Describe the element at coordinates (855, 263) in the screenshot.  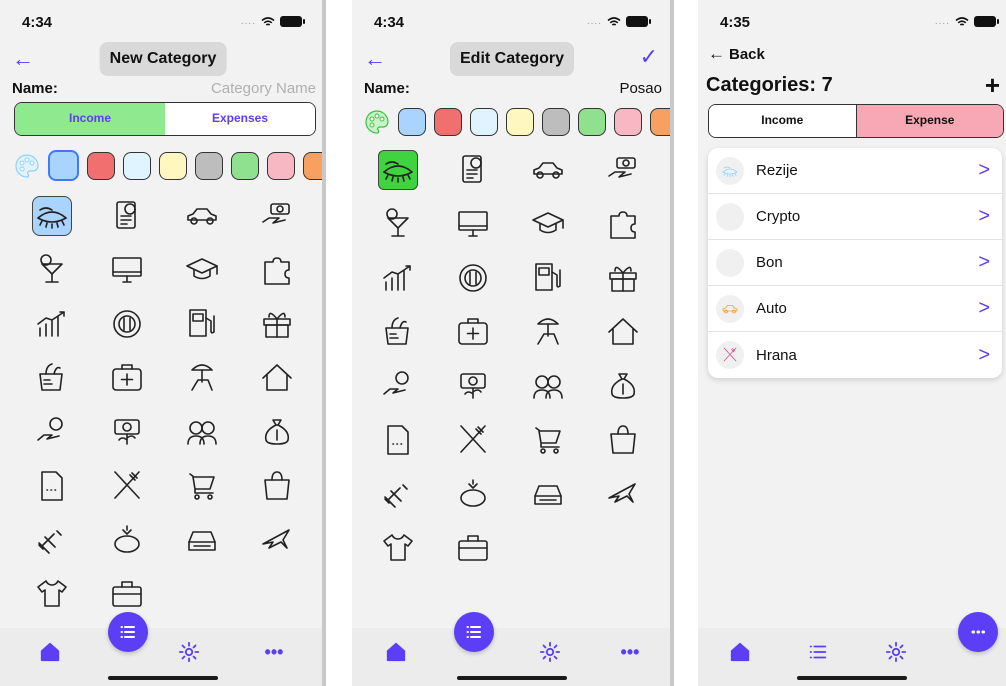
I see `category-row: Bon >` at that location.